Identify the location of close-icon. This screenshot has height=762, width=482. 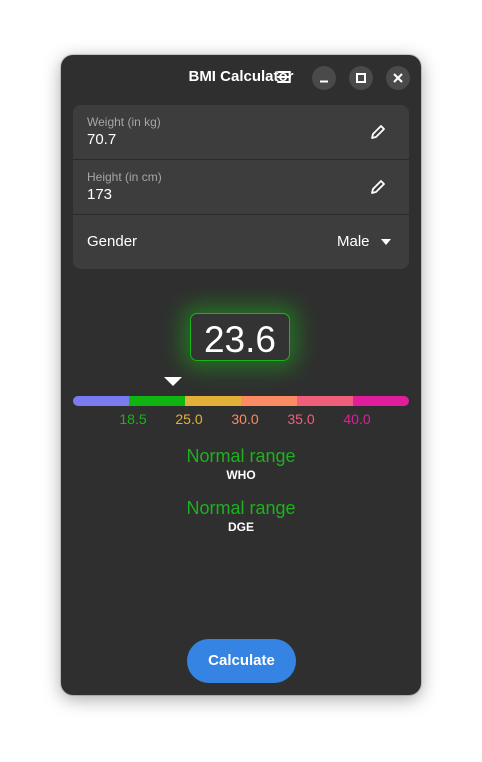
(398, 78).